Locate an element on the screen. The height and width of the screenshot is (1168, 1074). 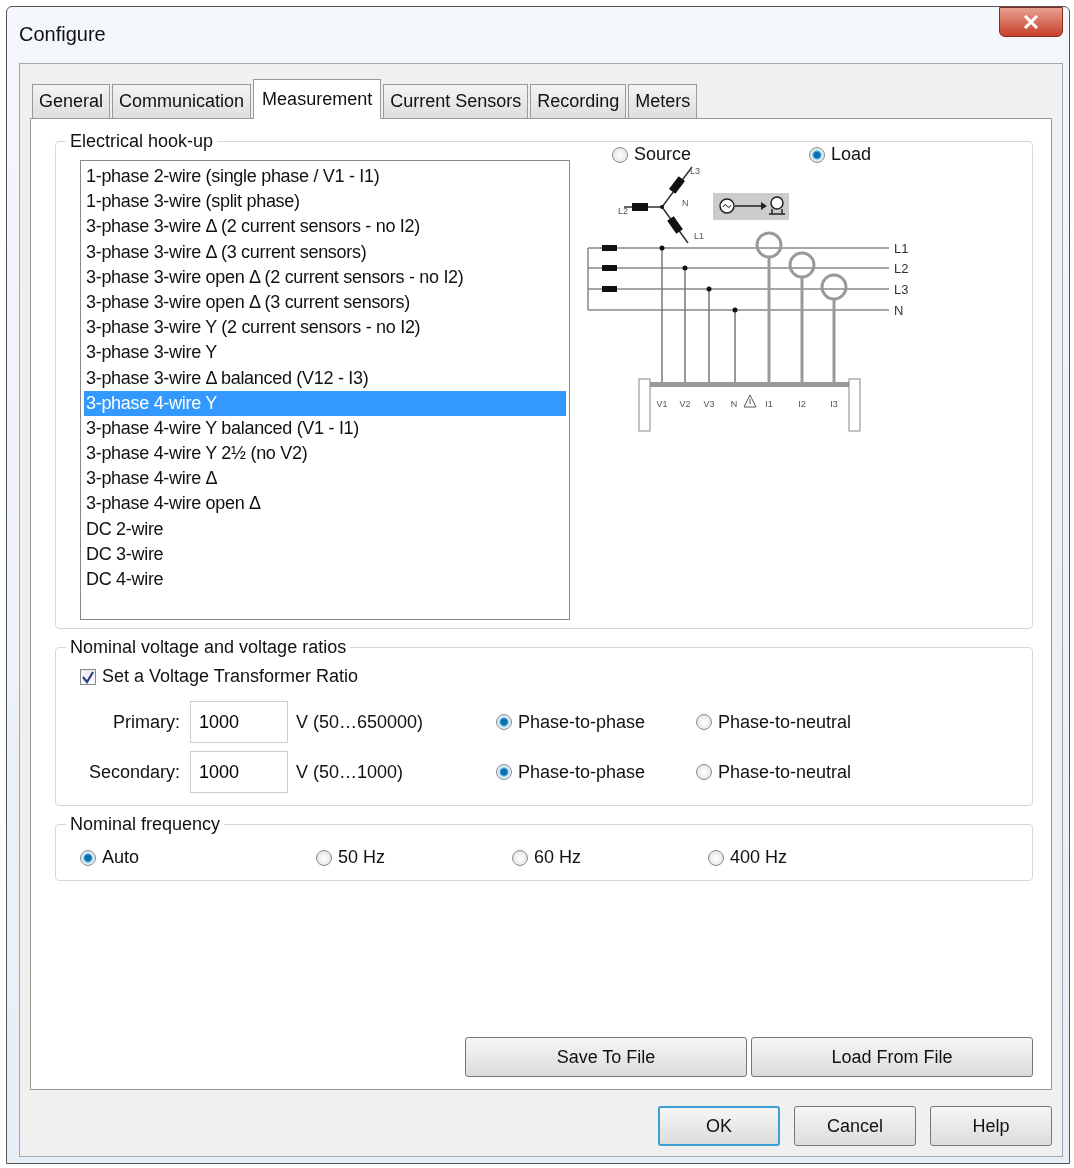
line-label: N is located at coordinates (899, 310).